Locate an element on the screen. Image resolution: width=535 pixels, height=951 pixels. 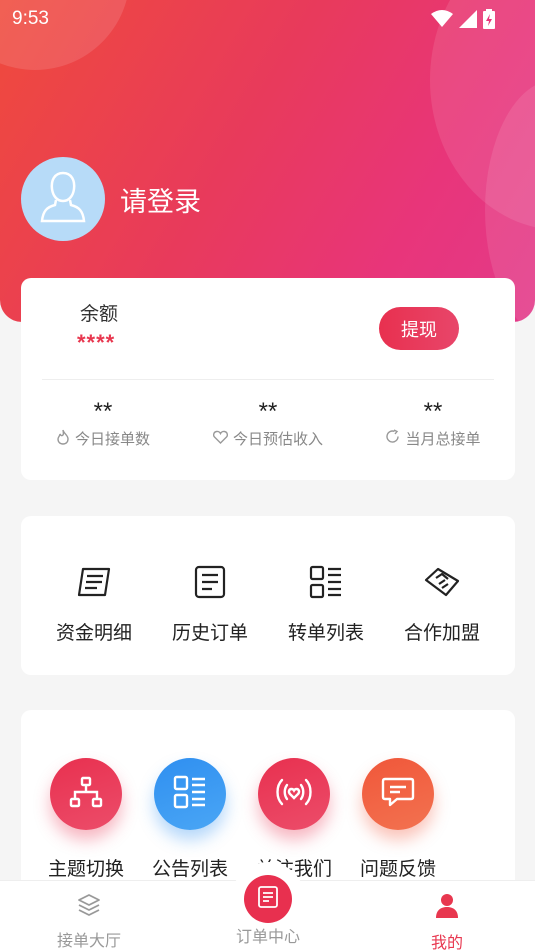
status-bar: 9:53 is located at coordinates (267, 18).